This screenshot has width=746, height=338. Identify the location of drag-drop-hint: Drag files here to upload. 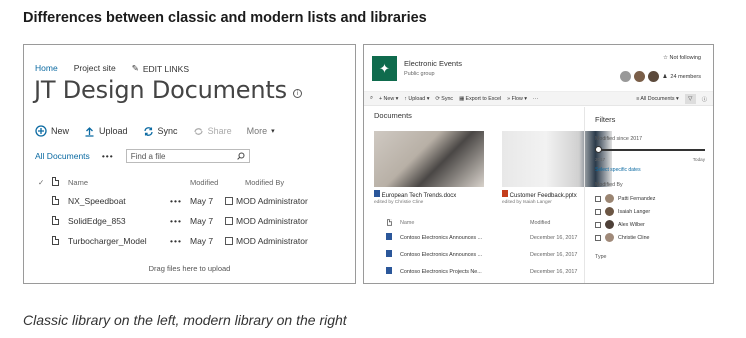
(189, 268).